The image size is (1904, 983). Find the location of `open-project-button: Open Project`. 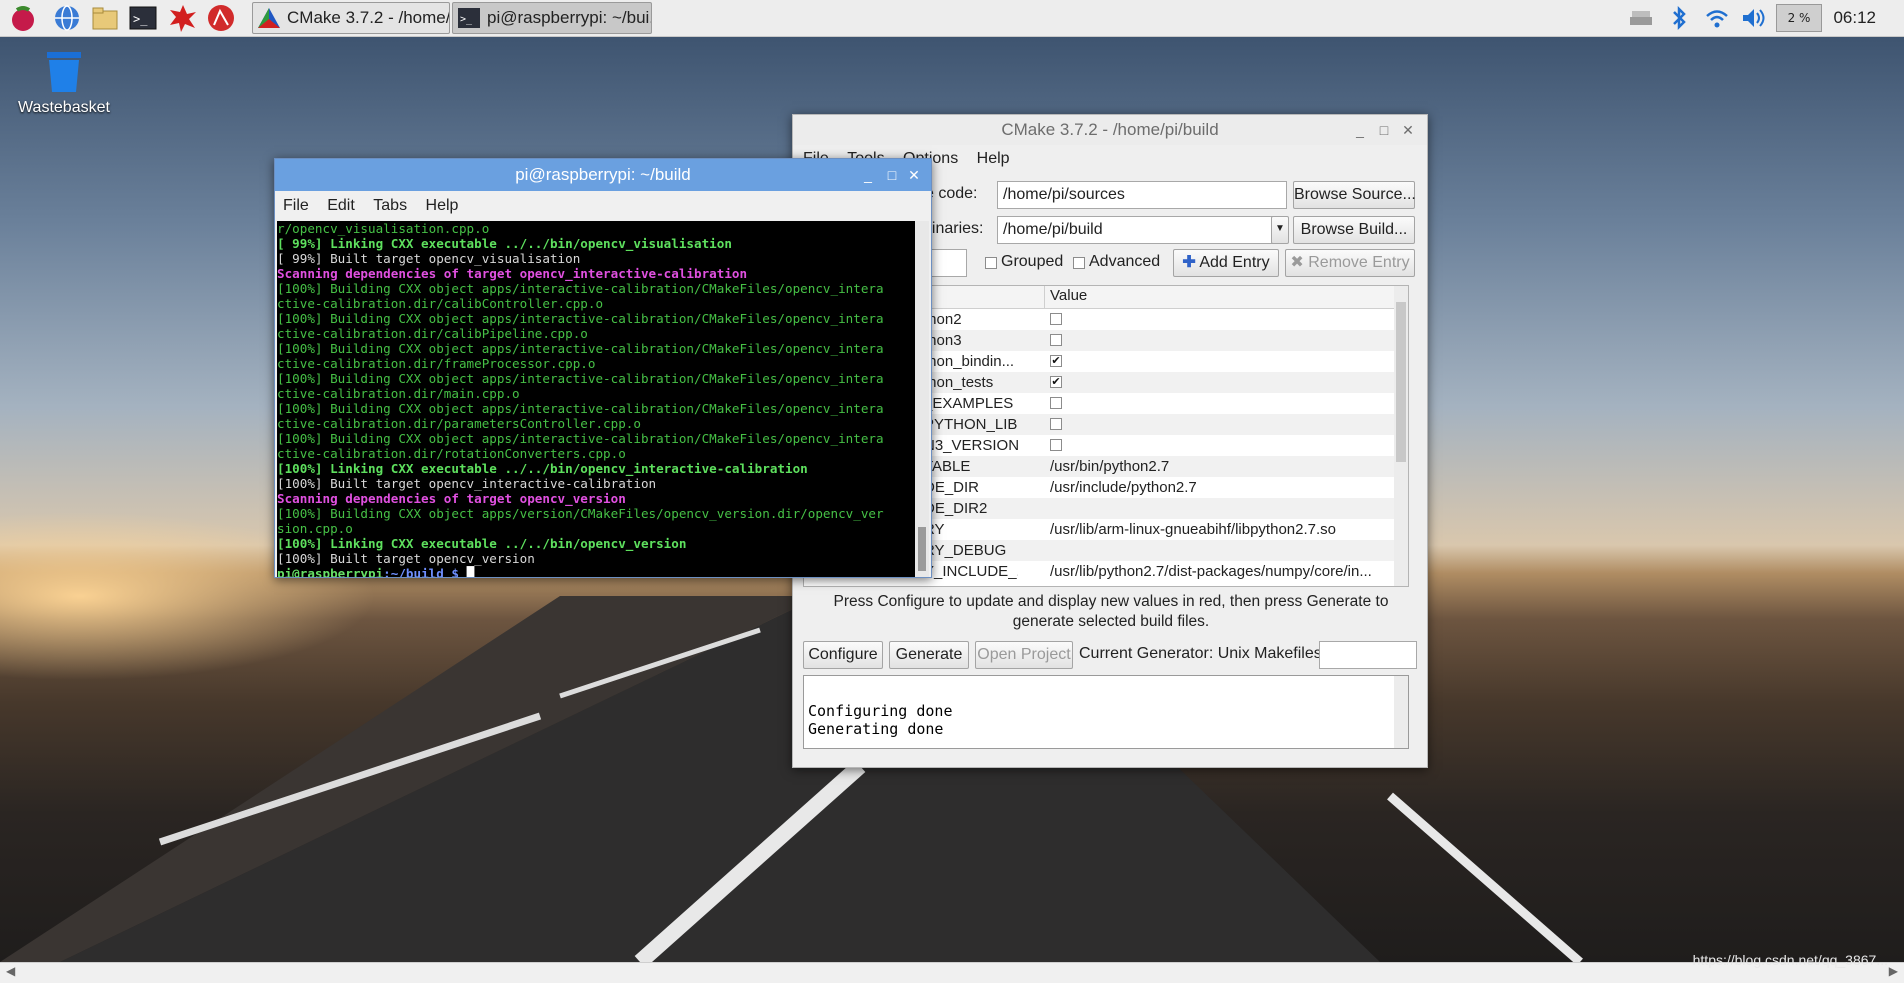

open-project-button: Open Project is located at coordinates (1024, 655).